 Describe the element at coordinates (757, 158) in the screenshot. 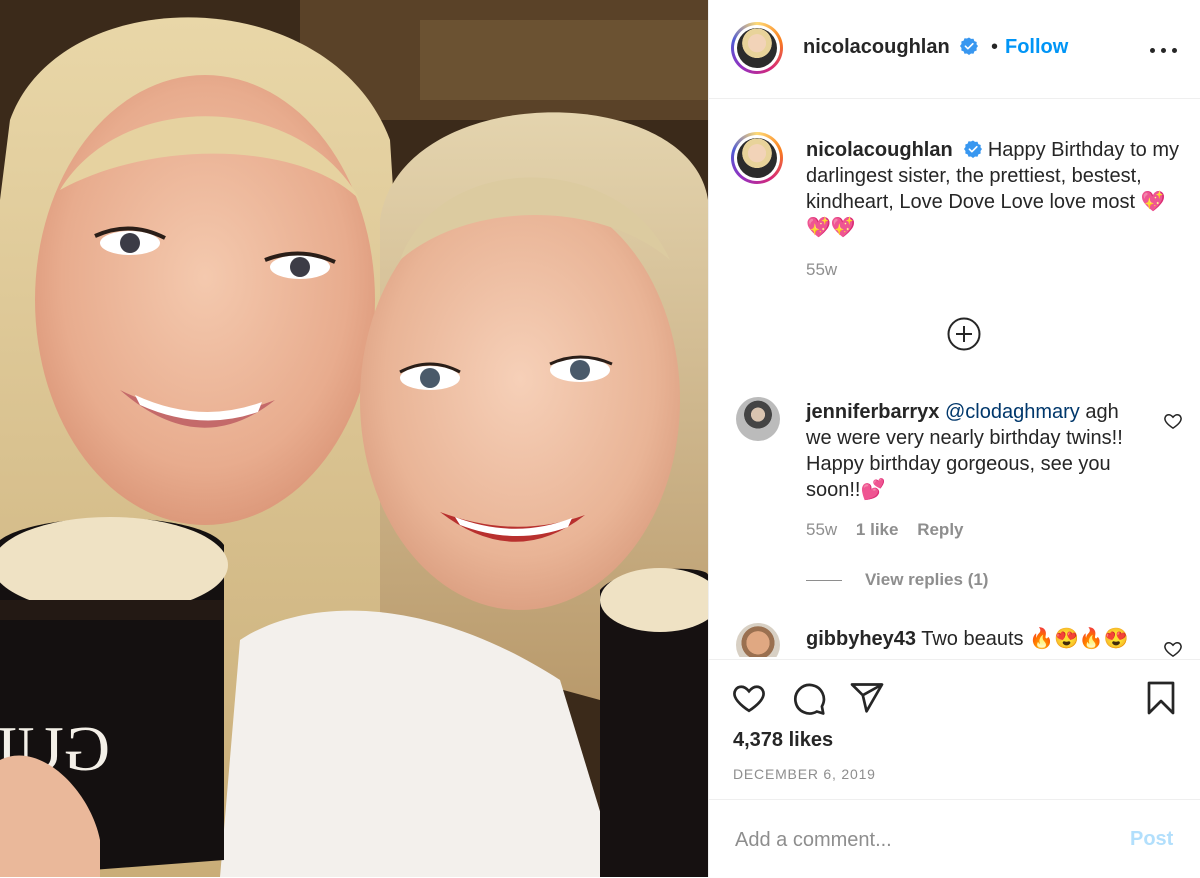

I see `caption-author-avatar` at that location.